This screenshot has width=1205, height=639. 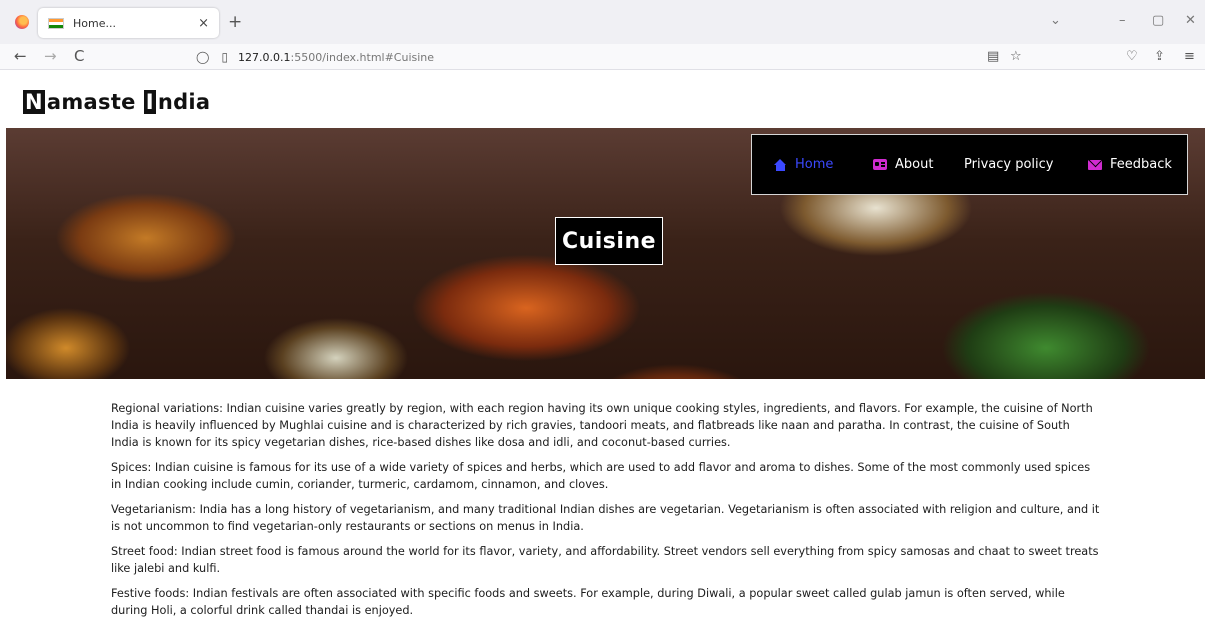 I want to click on logo-letter-n: N, so click(x=34, y=102).